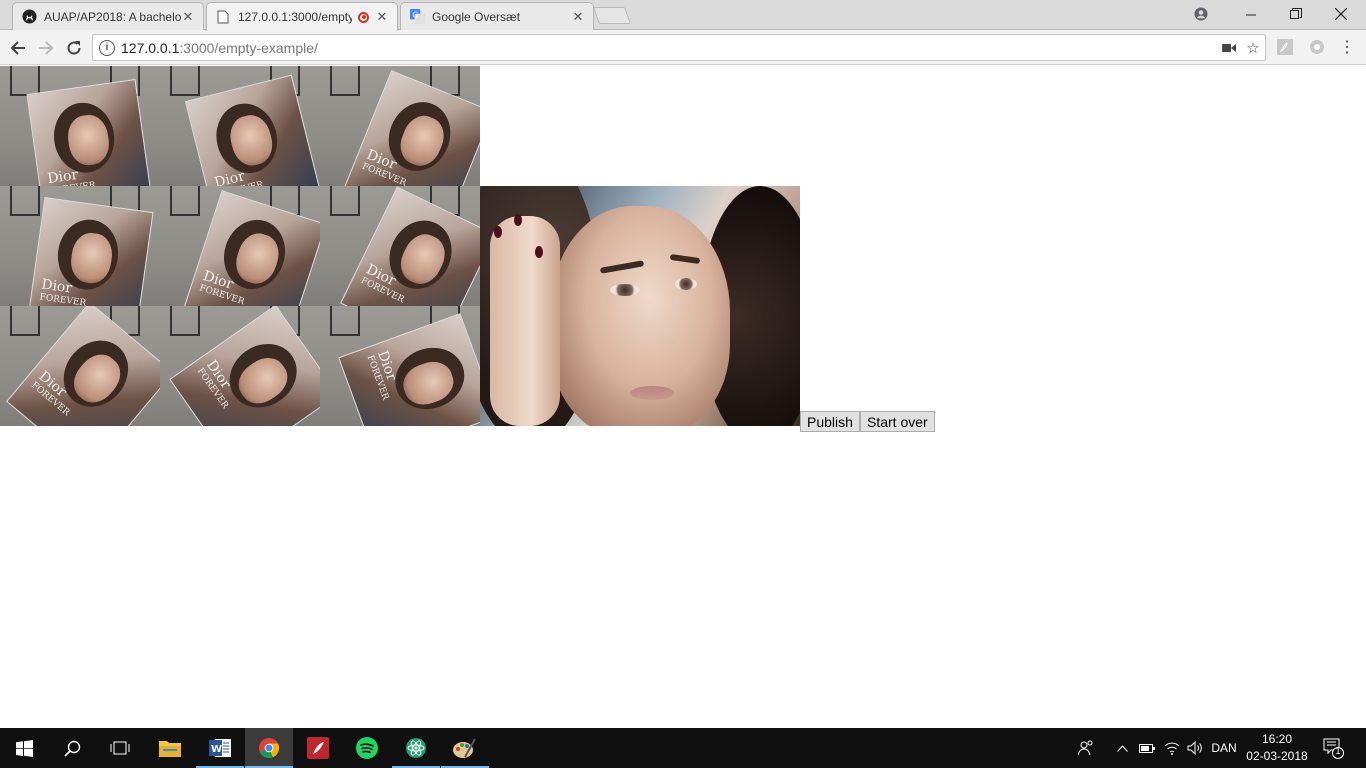 This screenshot has width=1366, height=768. Describe the element at coordinates (120, 748) in the screenshot. I see `task-view-icon` at that location.